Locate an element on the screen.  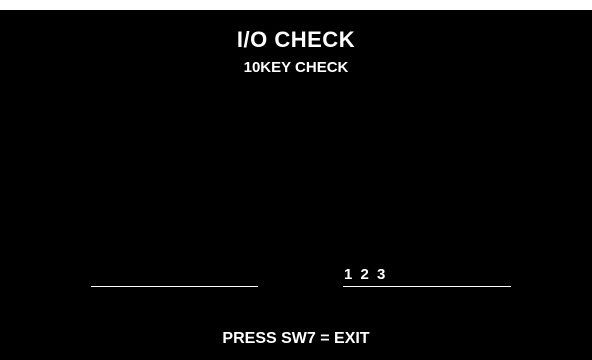
key-entry-value: 1 2 3 is located at coordinates (366, 274).